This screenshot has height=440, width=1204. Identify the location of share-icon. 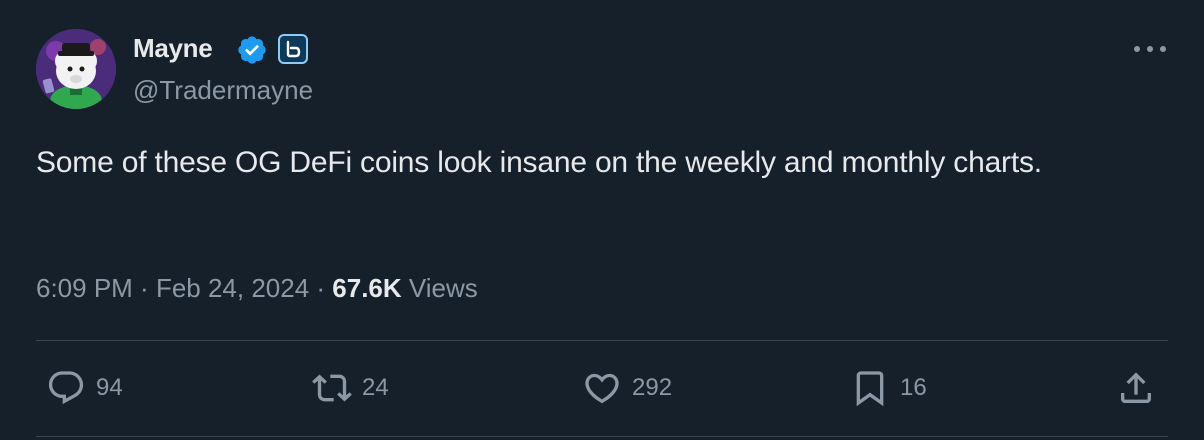
(1136, 387).